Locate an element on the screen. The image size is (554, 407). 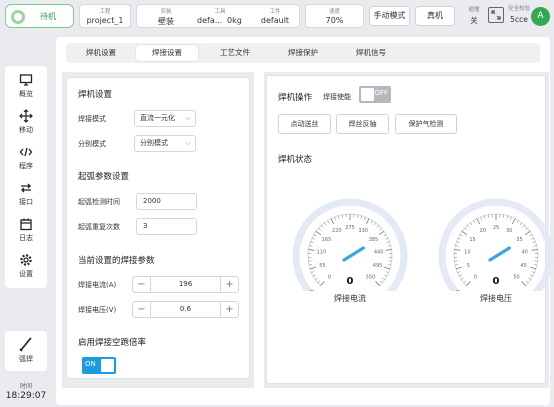
weld-mode-select: 直流一元化 ⌵ is located at coordinates (165, 118).